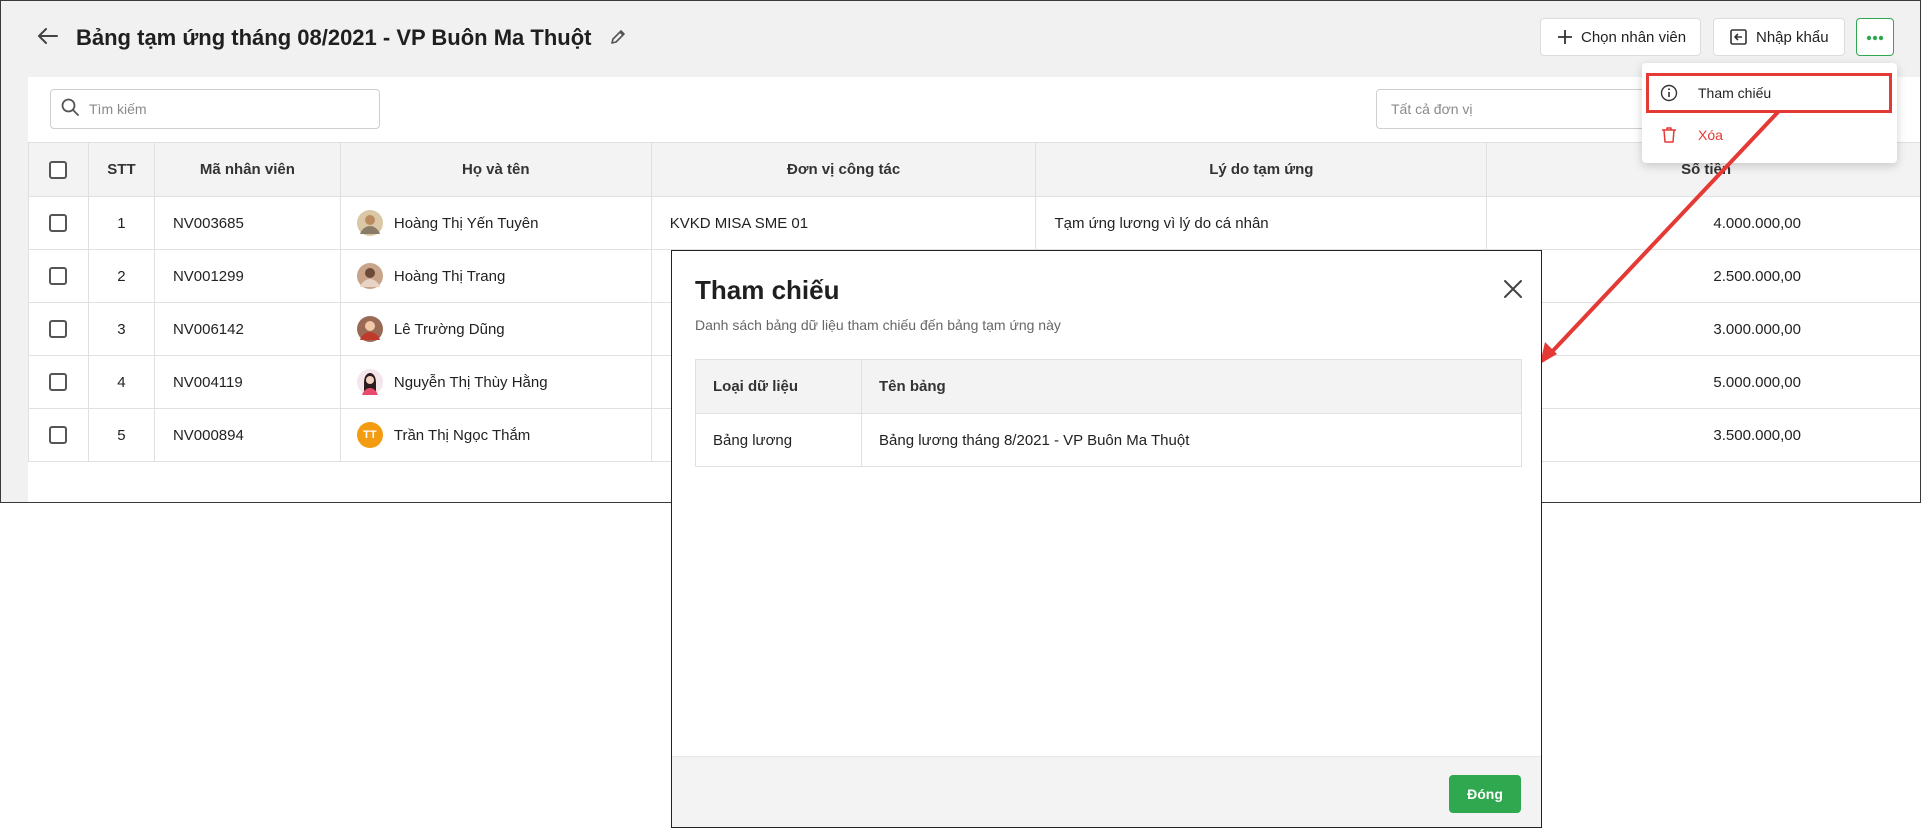  I want to click on dialog-close-button, so click(1513, 291).